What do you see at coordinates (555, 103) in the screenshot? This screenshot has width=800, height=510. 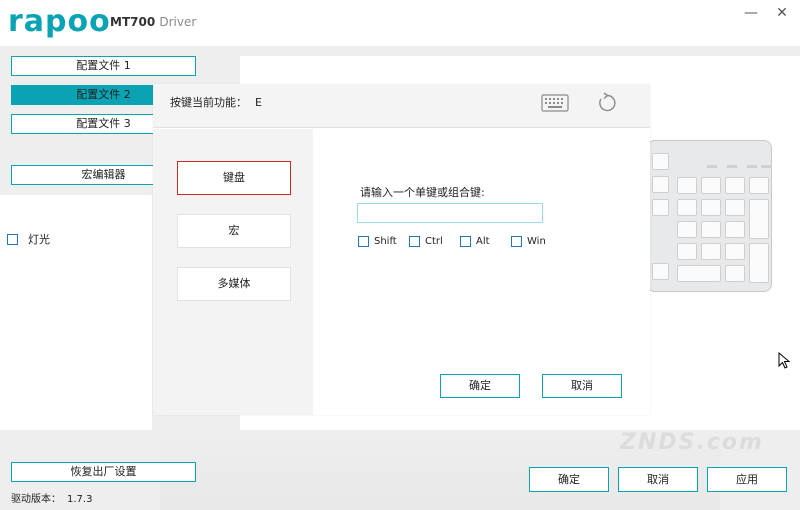 I see `keyboard-icon` at bounding box center [555, 103].